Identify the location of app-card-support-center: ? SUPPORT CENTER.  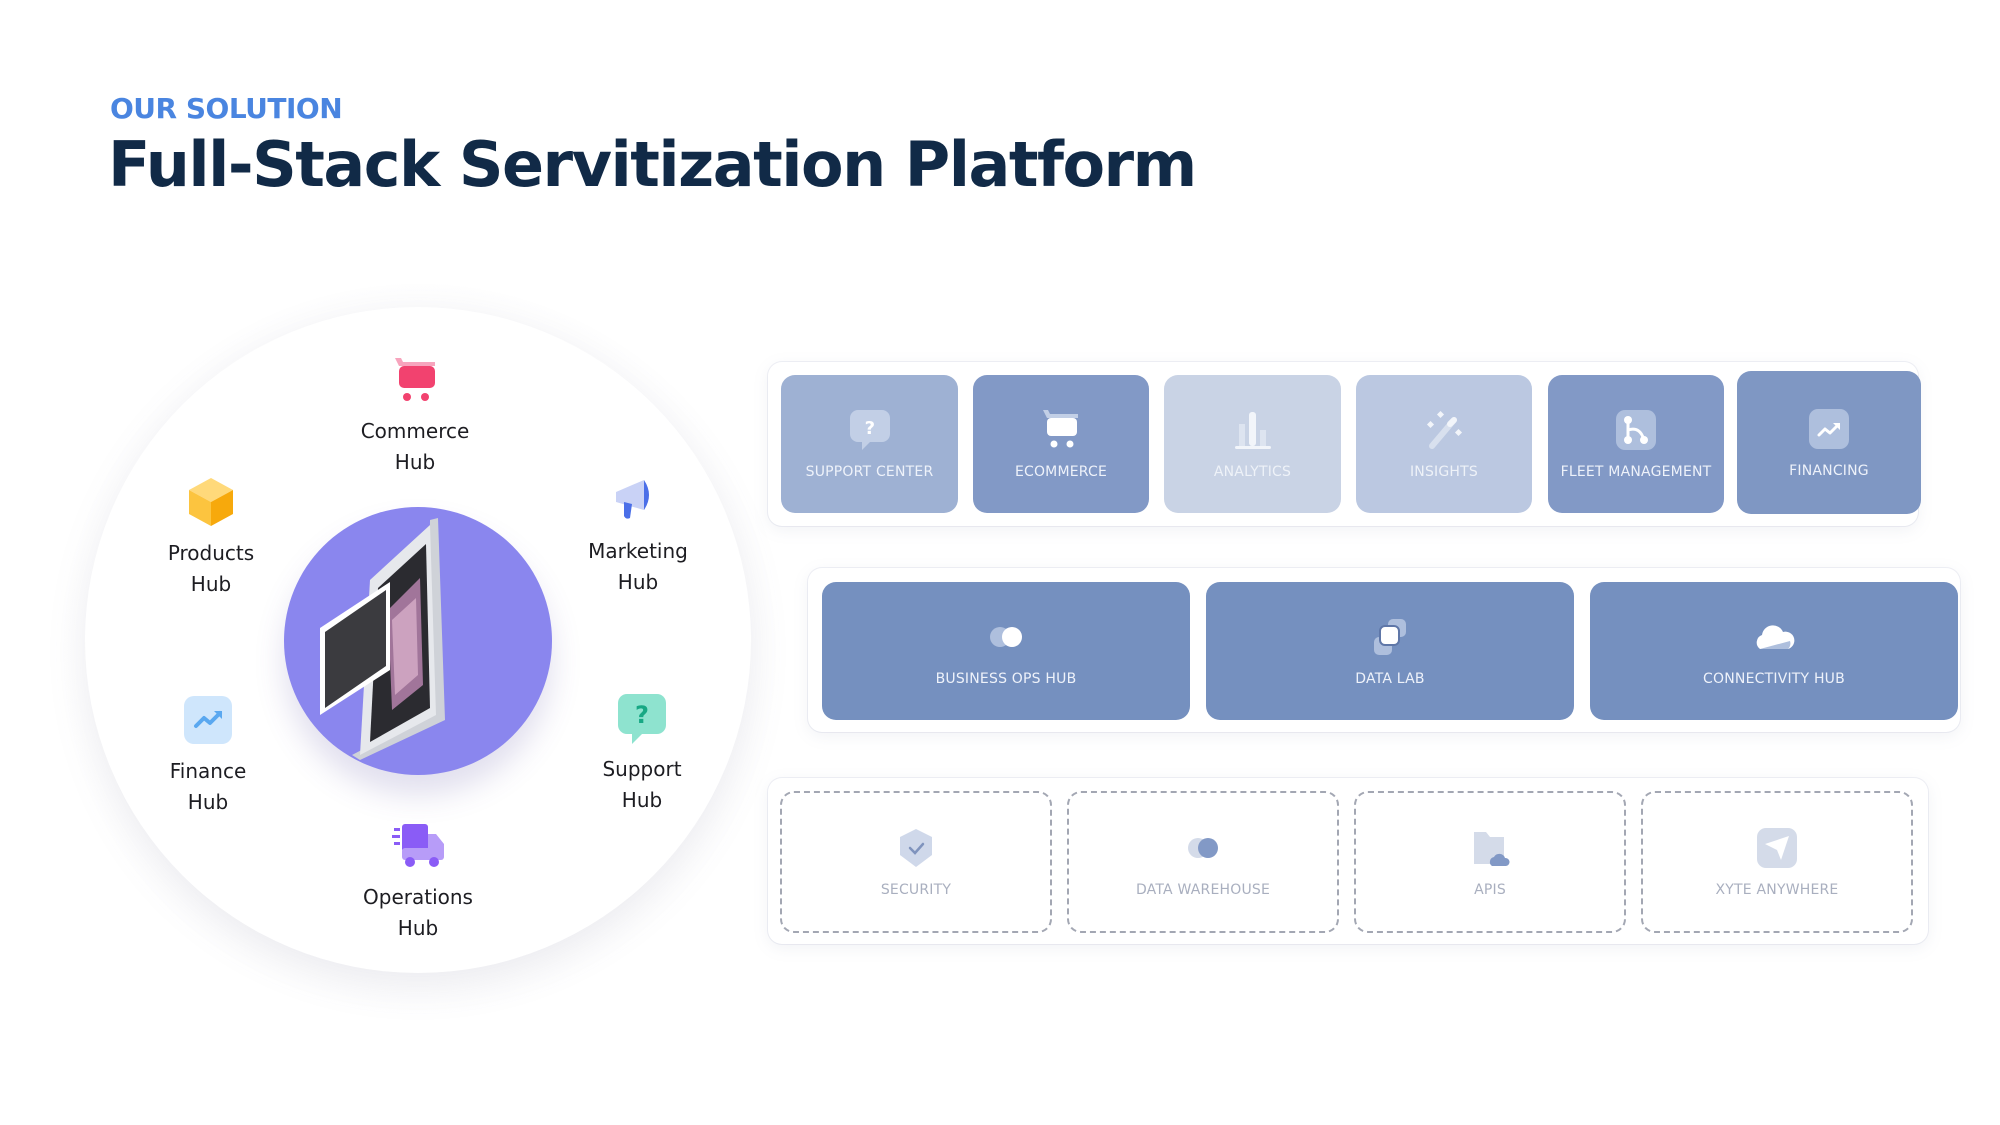
(869, 444).